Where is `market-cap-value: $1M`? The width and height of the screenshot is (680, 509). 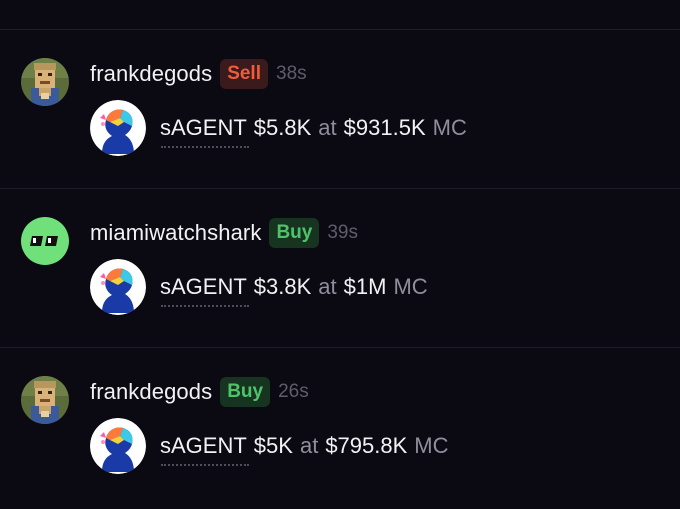
market-cap-value: $1M is located at coordinates (365, 286).